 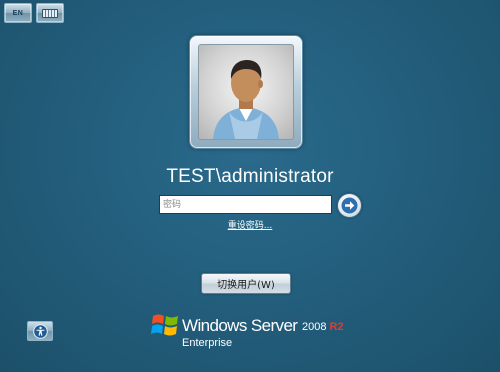 I want to click on switch-user-button: 切换用户(W), so click(x=246, y=283).